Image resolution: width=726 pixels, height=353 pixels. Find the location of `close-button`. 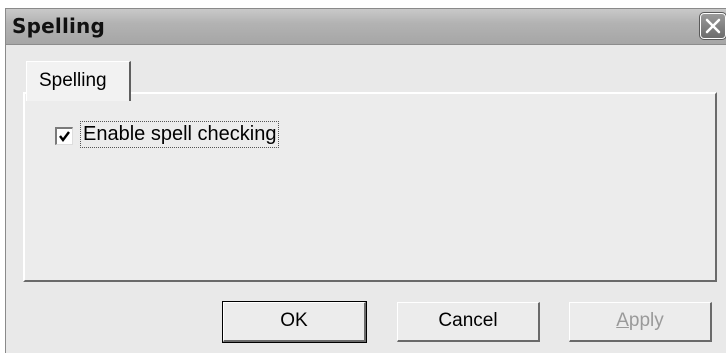

close-button is located at coordinates (712, 26).